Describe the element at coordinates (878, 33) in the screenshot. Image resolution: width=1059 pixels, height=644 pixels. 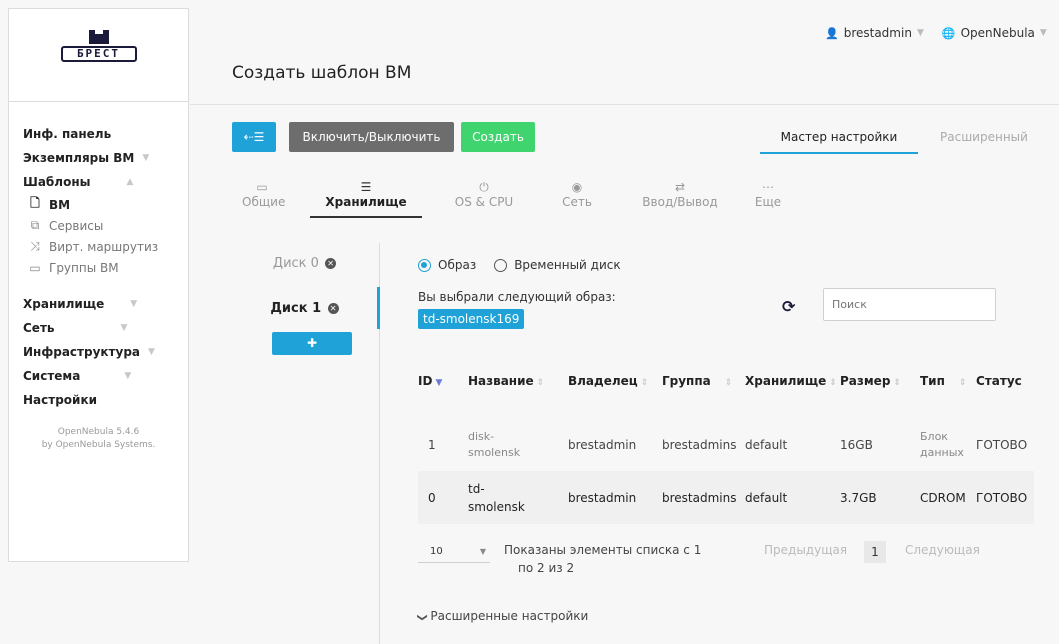
I see `user-menu: brestadmin` at that location.